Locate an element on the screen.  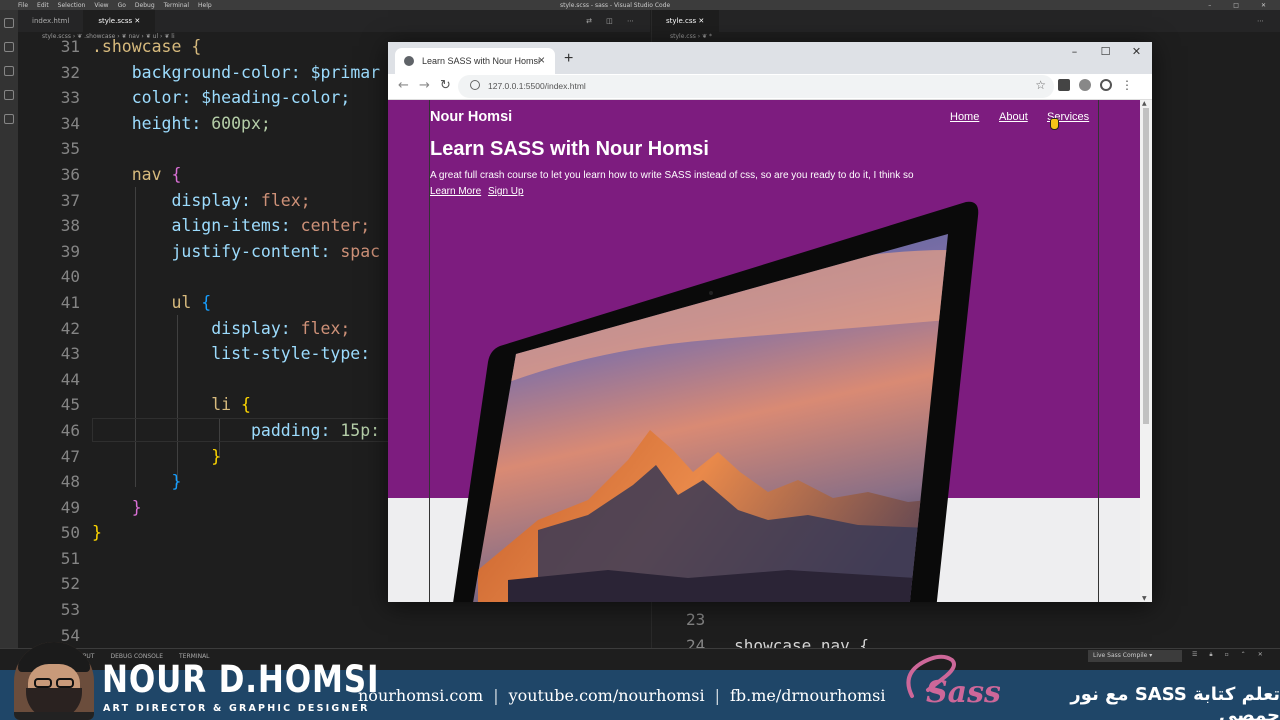
sass-logo-text: Sass is located at coordinates (963, 692).